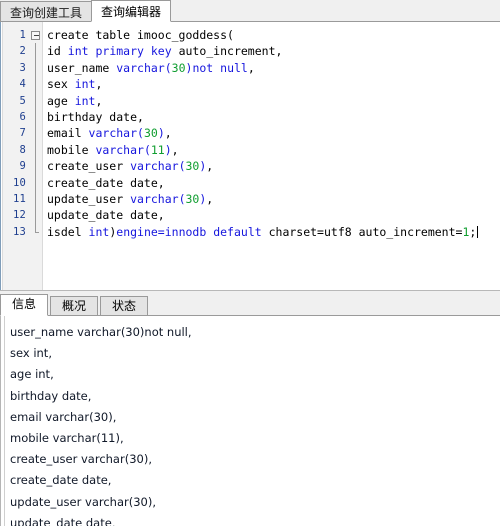 The width and height of the screenshot is (500, 526). Describe the element at coordinates (220, 67) in the screenshot. I see `code-token-kw: not null` at that location.